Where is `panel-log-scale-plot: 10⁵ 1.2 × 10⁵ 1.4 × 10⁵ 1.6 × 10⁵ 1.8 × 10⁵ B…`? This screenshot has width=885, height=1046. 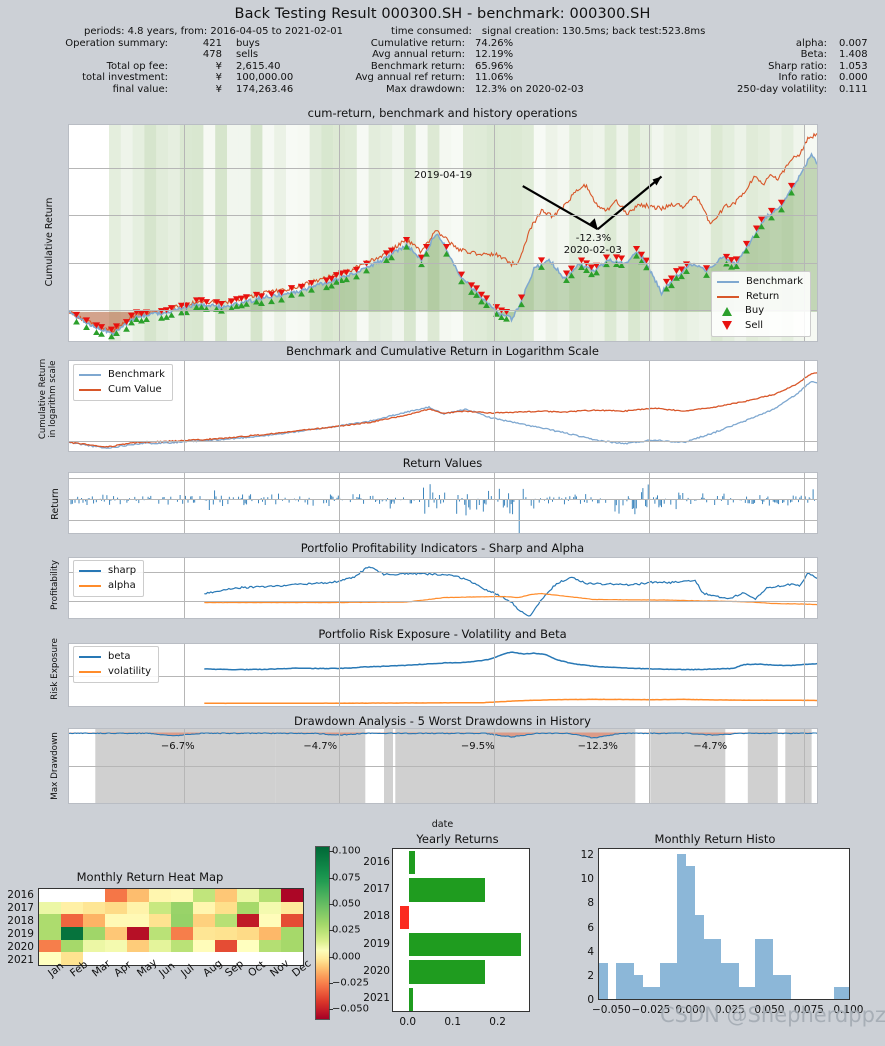 panel-log-scale-plot: 10⁵ 1.2 × 10⁵ 1.4 × 10⁵ 1.6 × 10⁵ 1.8 × 10⁵ B… is located at coordinates (443, 406).